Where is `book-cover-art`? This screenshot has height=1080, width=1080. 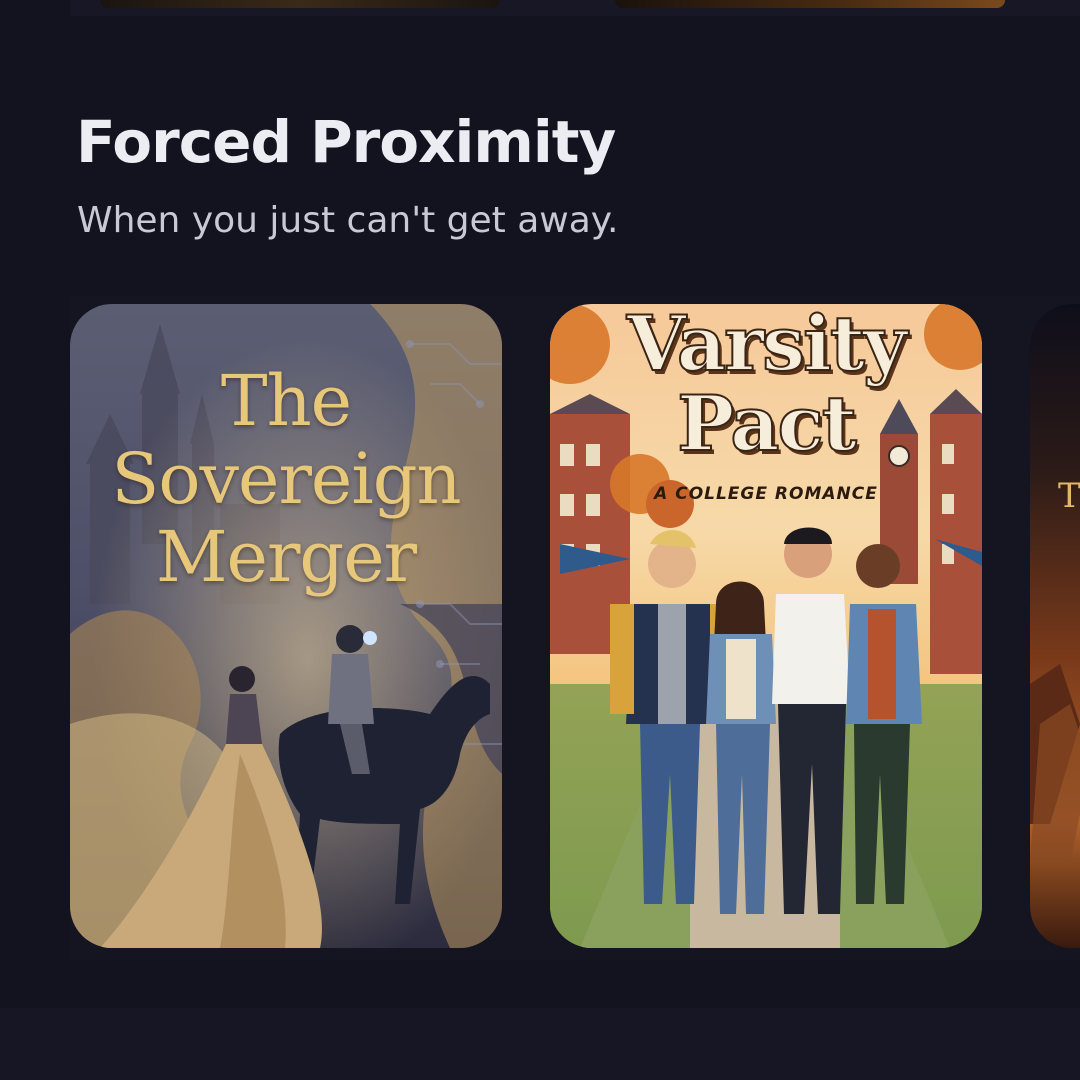 book-cover-art is located at coordinates (1055, 626).